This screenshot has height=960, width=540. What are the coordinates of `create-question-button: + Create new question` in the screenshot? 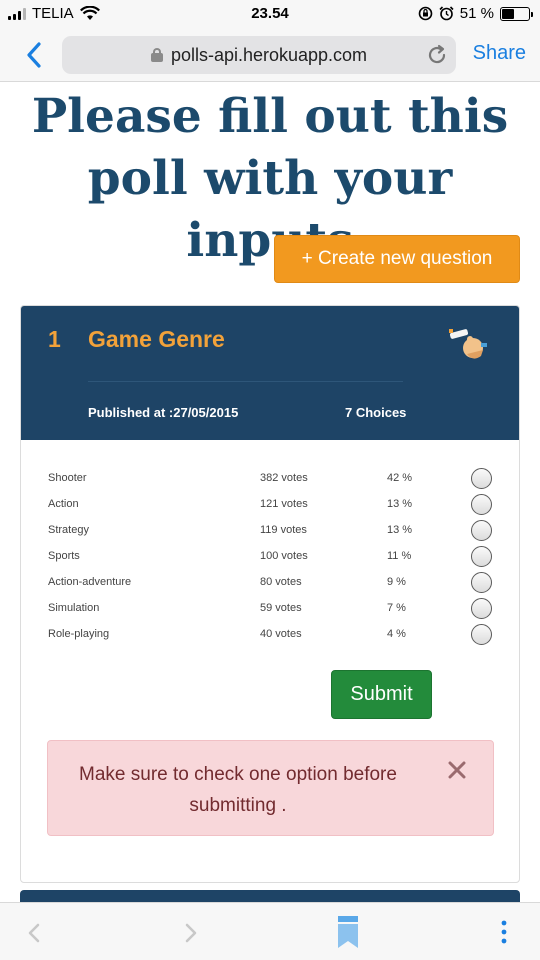 It's located at (397, 259).